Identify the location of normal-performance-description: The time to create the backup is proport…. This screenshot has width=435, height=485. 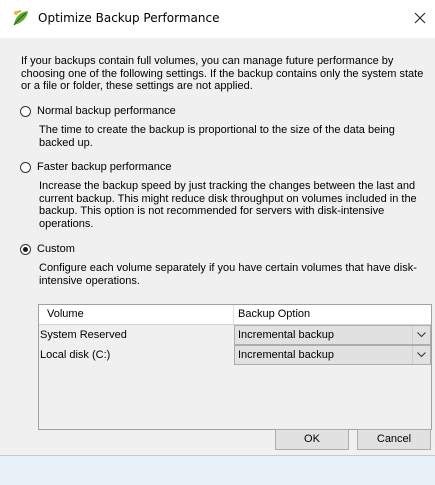
(217, 136).